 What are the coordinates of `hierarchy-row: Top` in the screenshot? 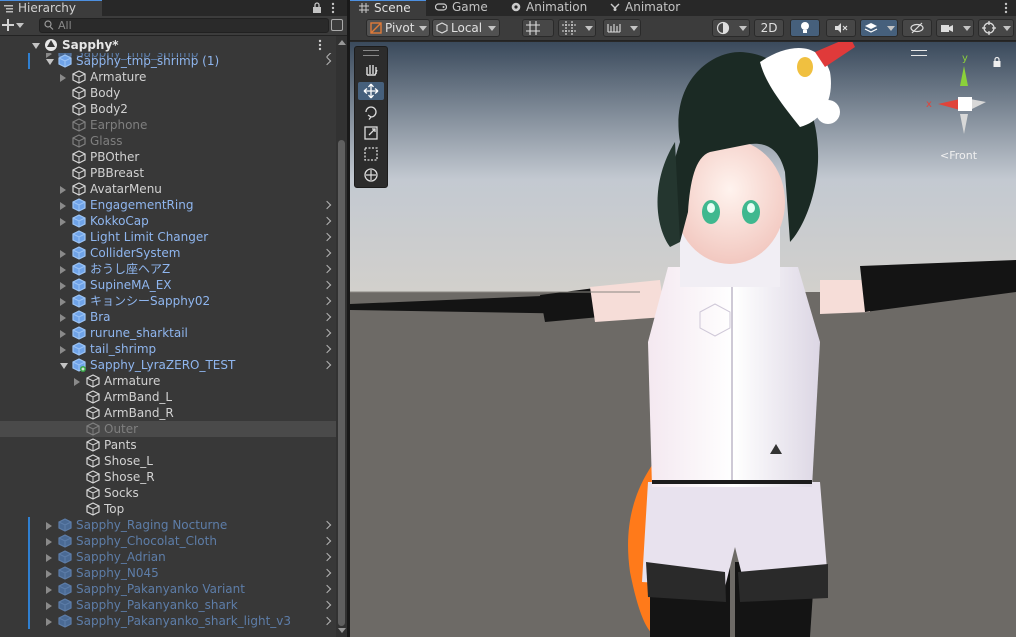 It's located at (168, 509).